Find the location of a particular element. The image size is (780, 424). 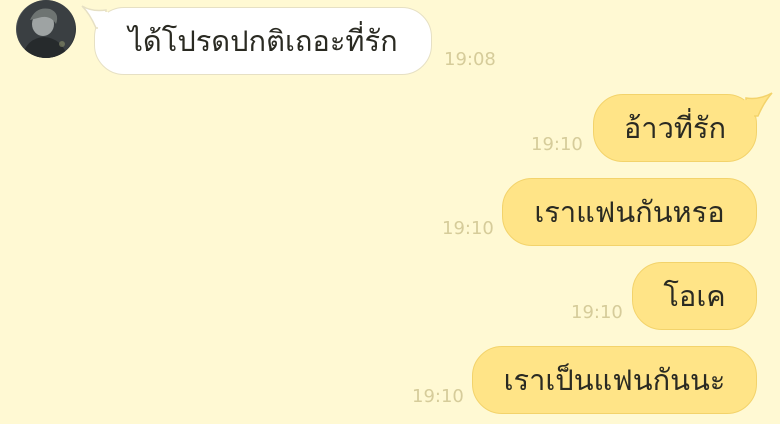

incoming-message-bubble: ได้โปรดปกติเถอะที่รัก is located at coordinates (263, 41).